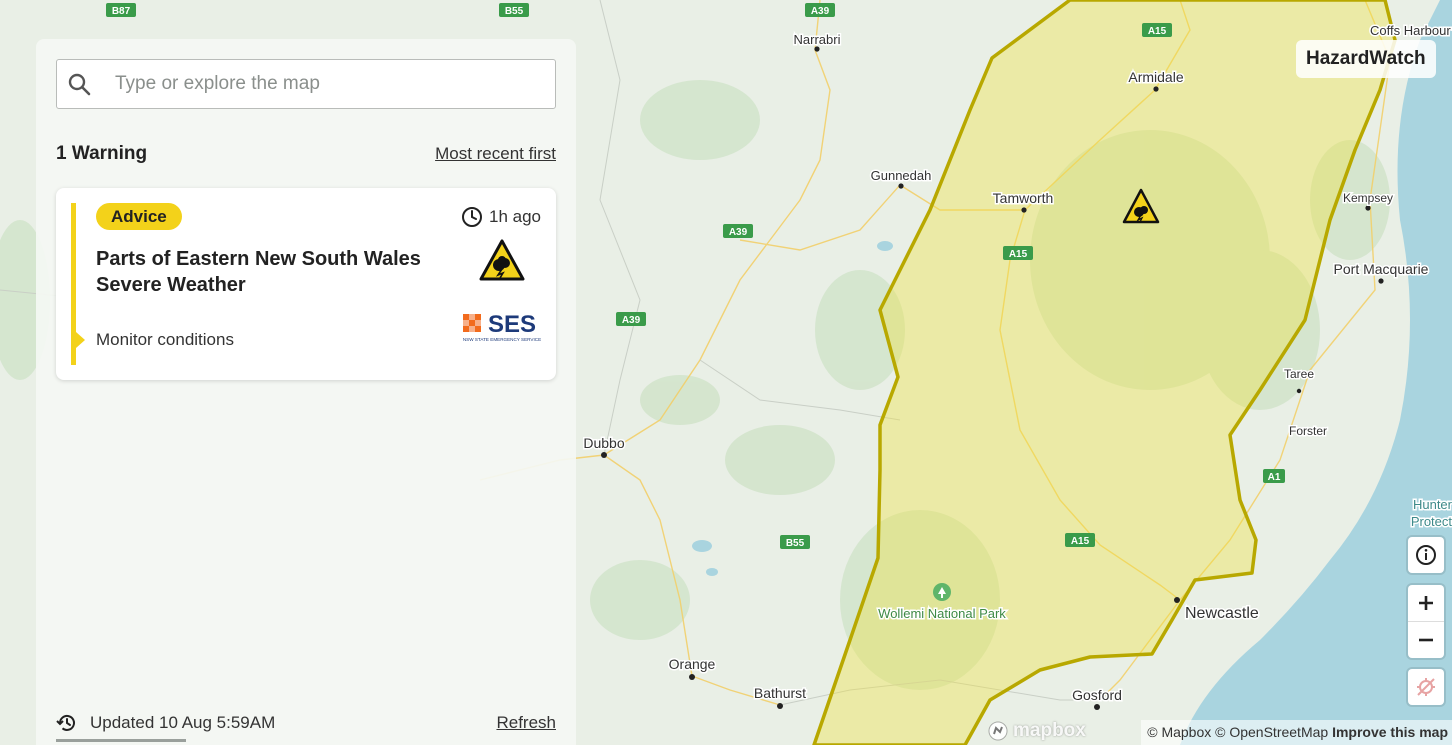 This screenshot has height=745, width=1452. Describe the element at coordinates (942, 592) in the screenshot. I see `park-icon` at that location.